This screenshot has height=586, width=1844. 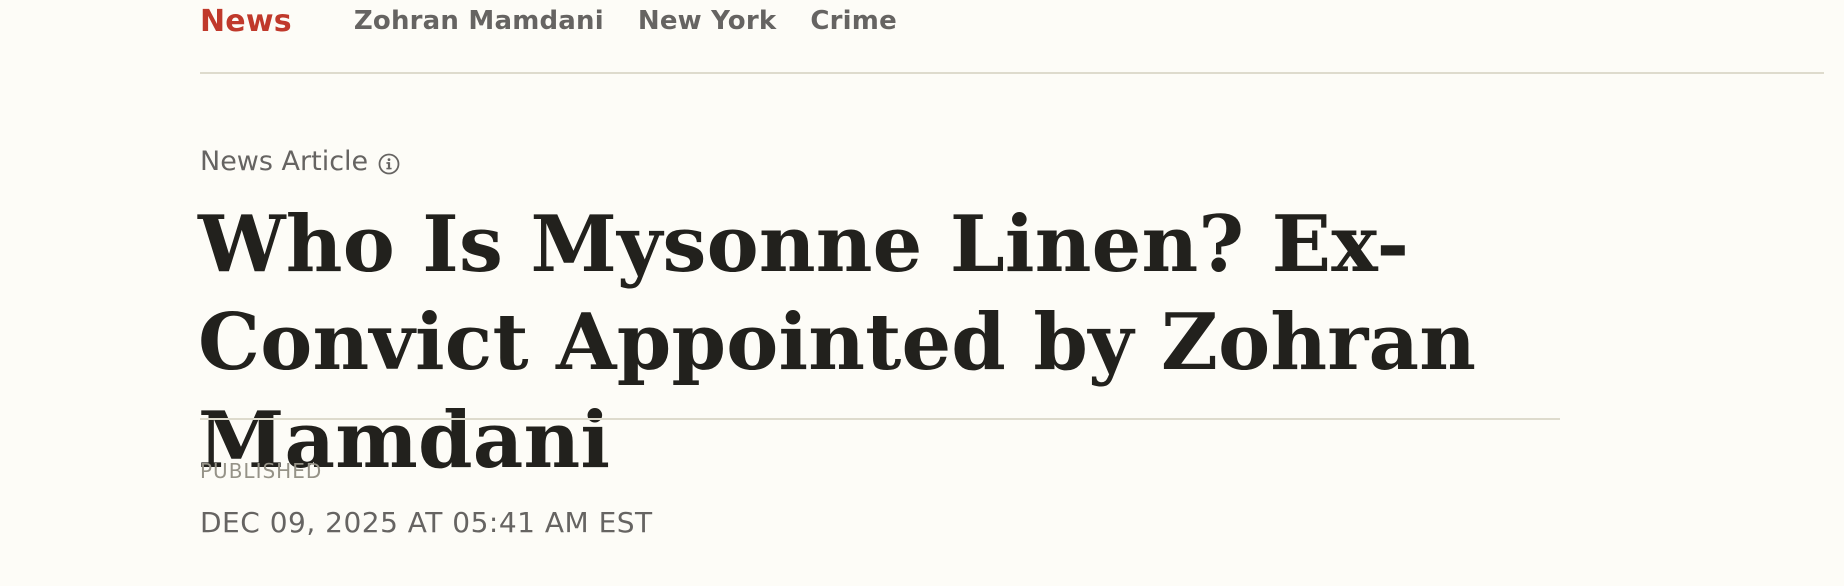 I want to click on nav-topic-crime: Crime, so click(x=853, y=21).